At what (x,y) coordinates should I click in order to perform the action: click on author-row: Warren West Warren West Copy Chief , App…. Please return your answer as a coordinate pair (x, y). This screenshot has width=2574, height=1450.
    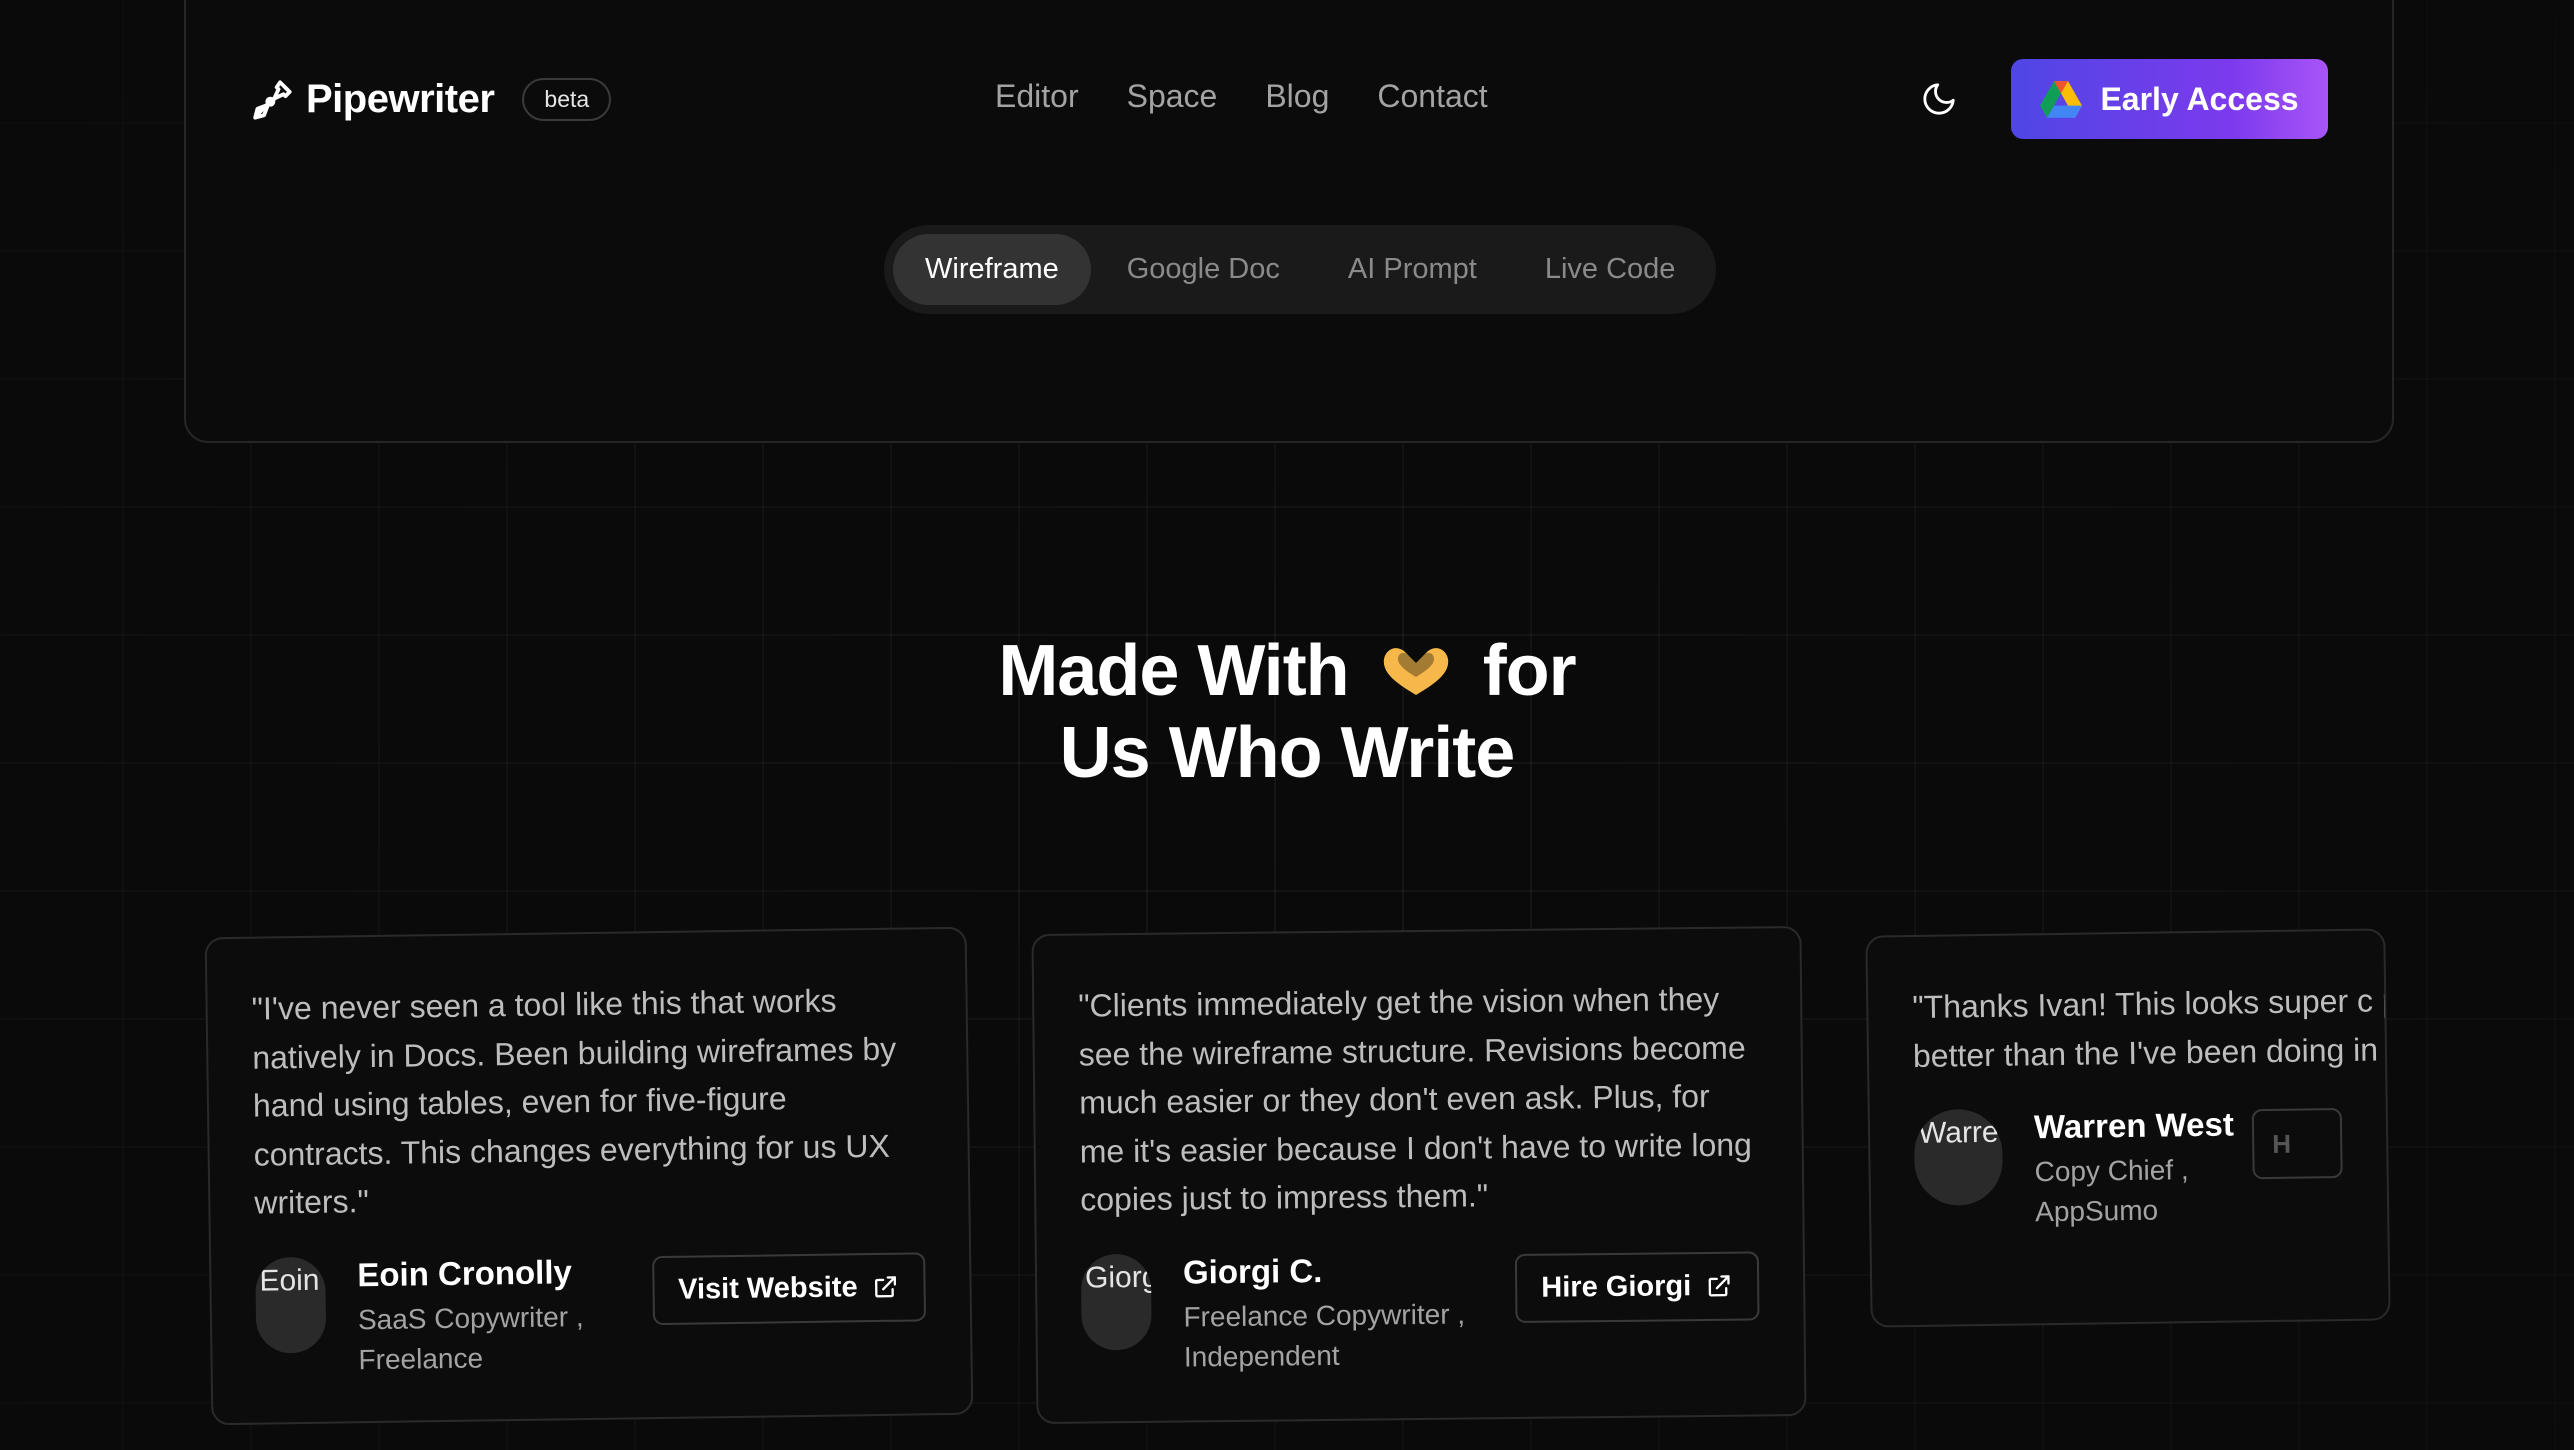
    Looking at the image, I should click on (2128, 1169).